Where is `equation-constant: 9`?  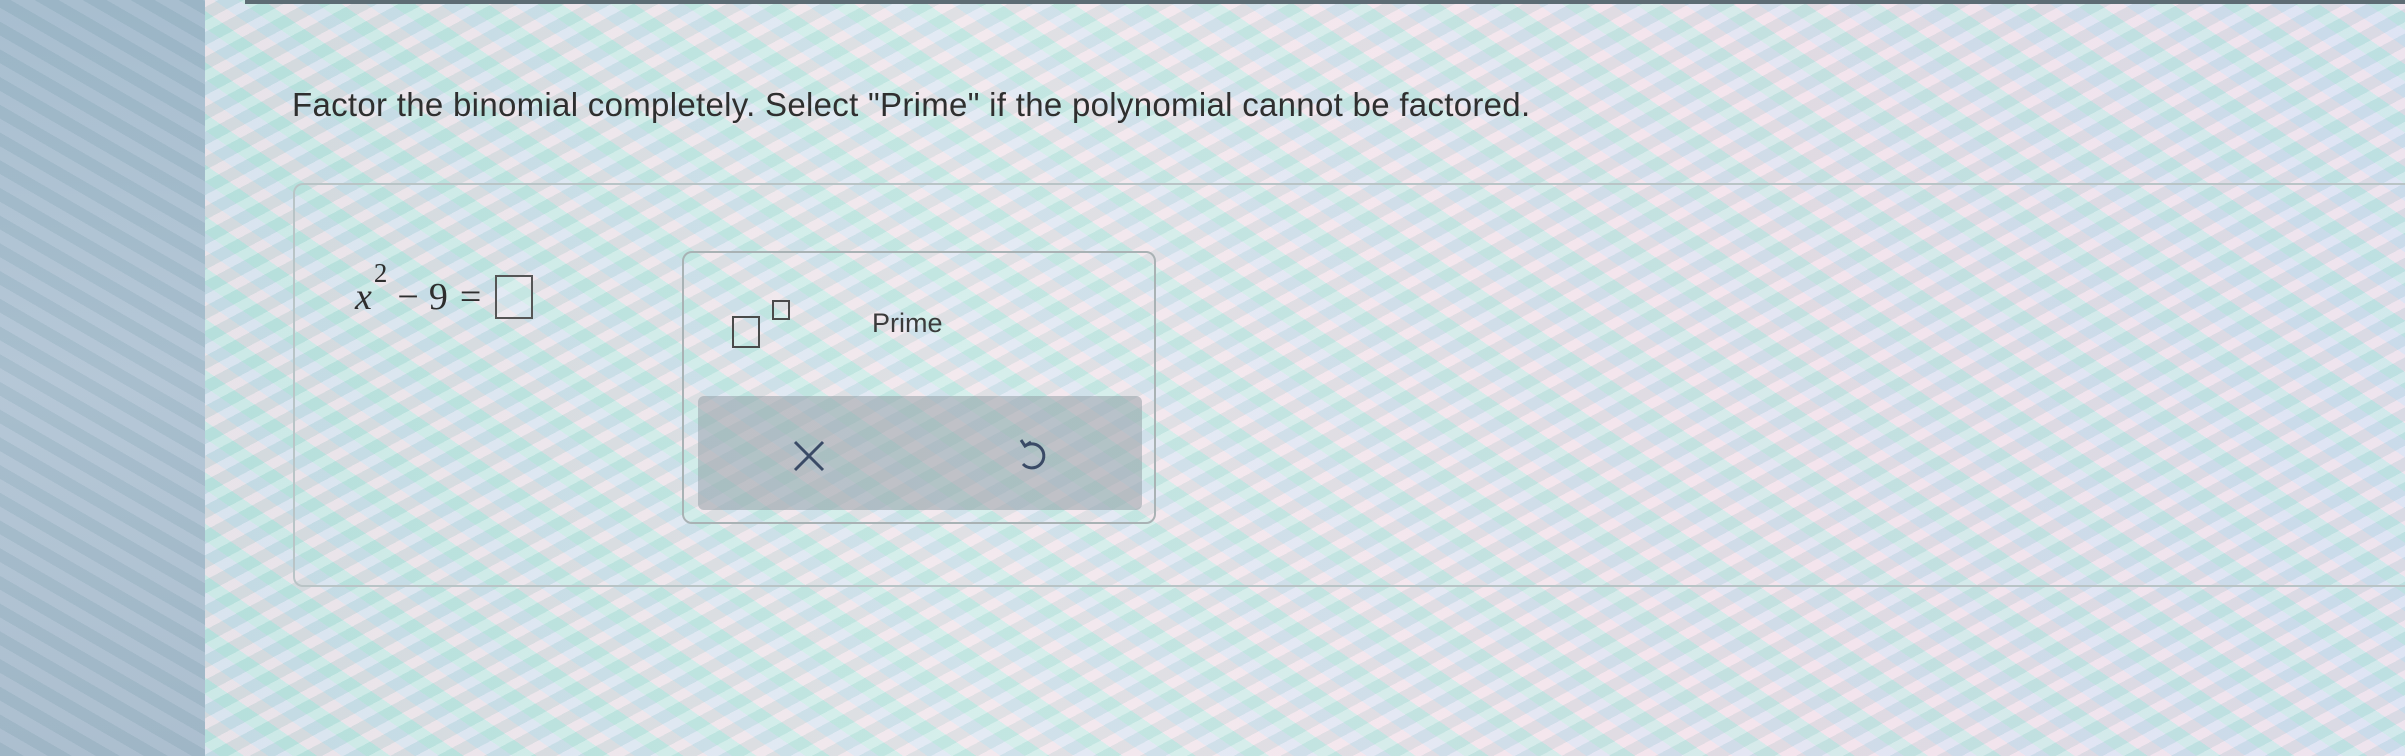 equation-constant: 9 is located at coordinates (438, 297).